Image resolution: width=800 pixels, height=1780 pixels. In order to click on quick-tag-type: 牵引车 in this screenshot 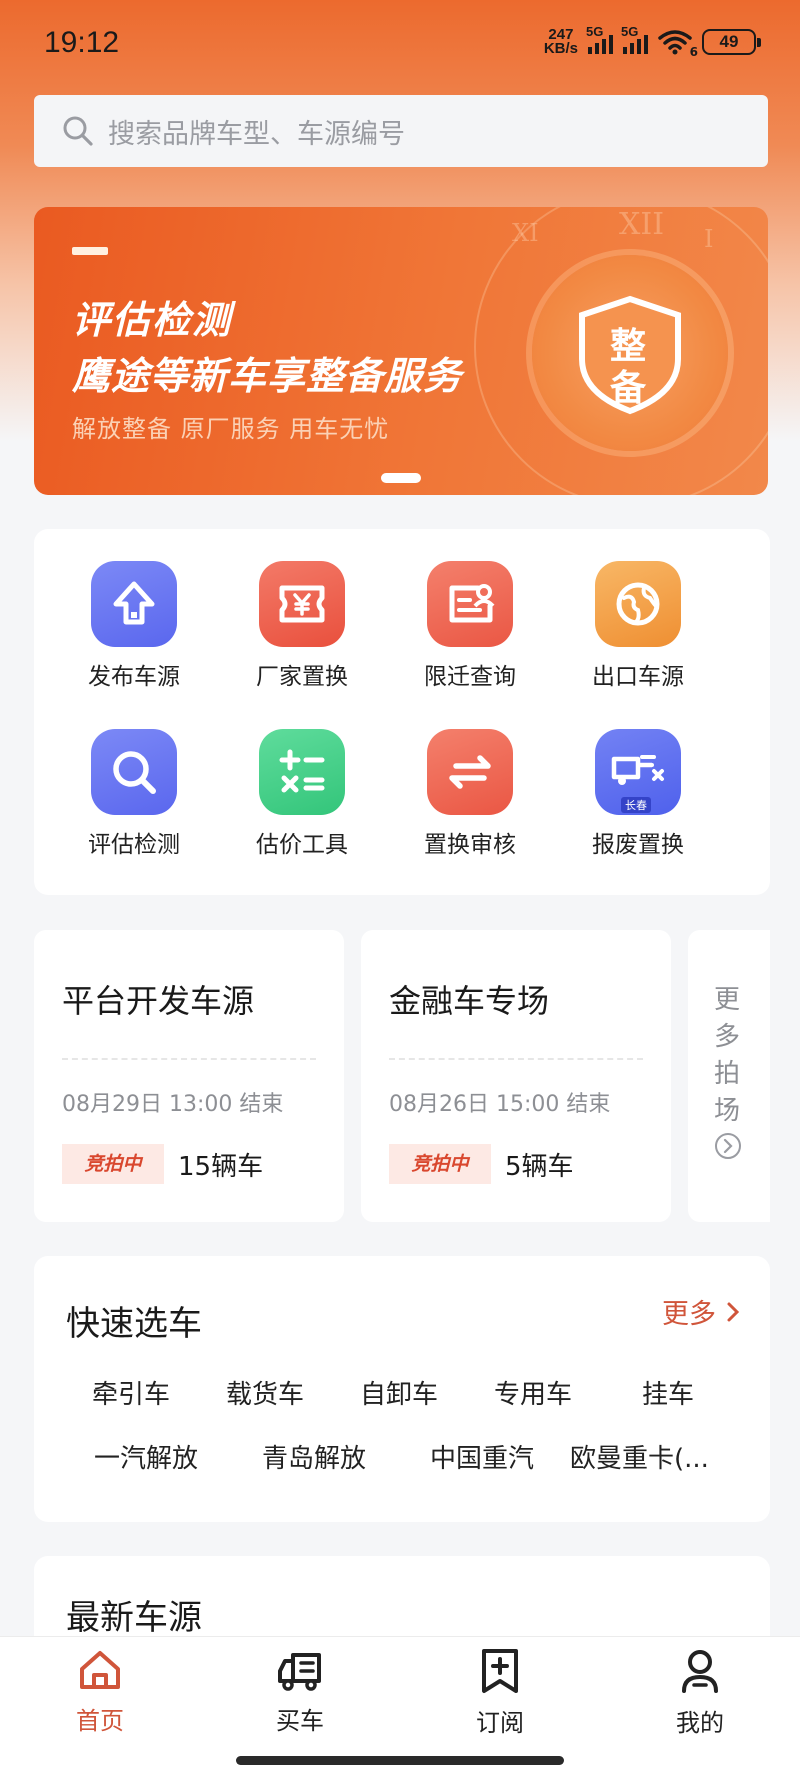, I will do `click(131, 1392)`.